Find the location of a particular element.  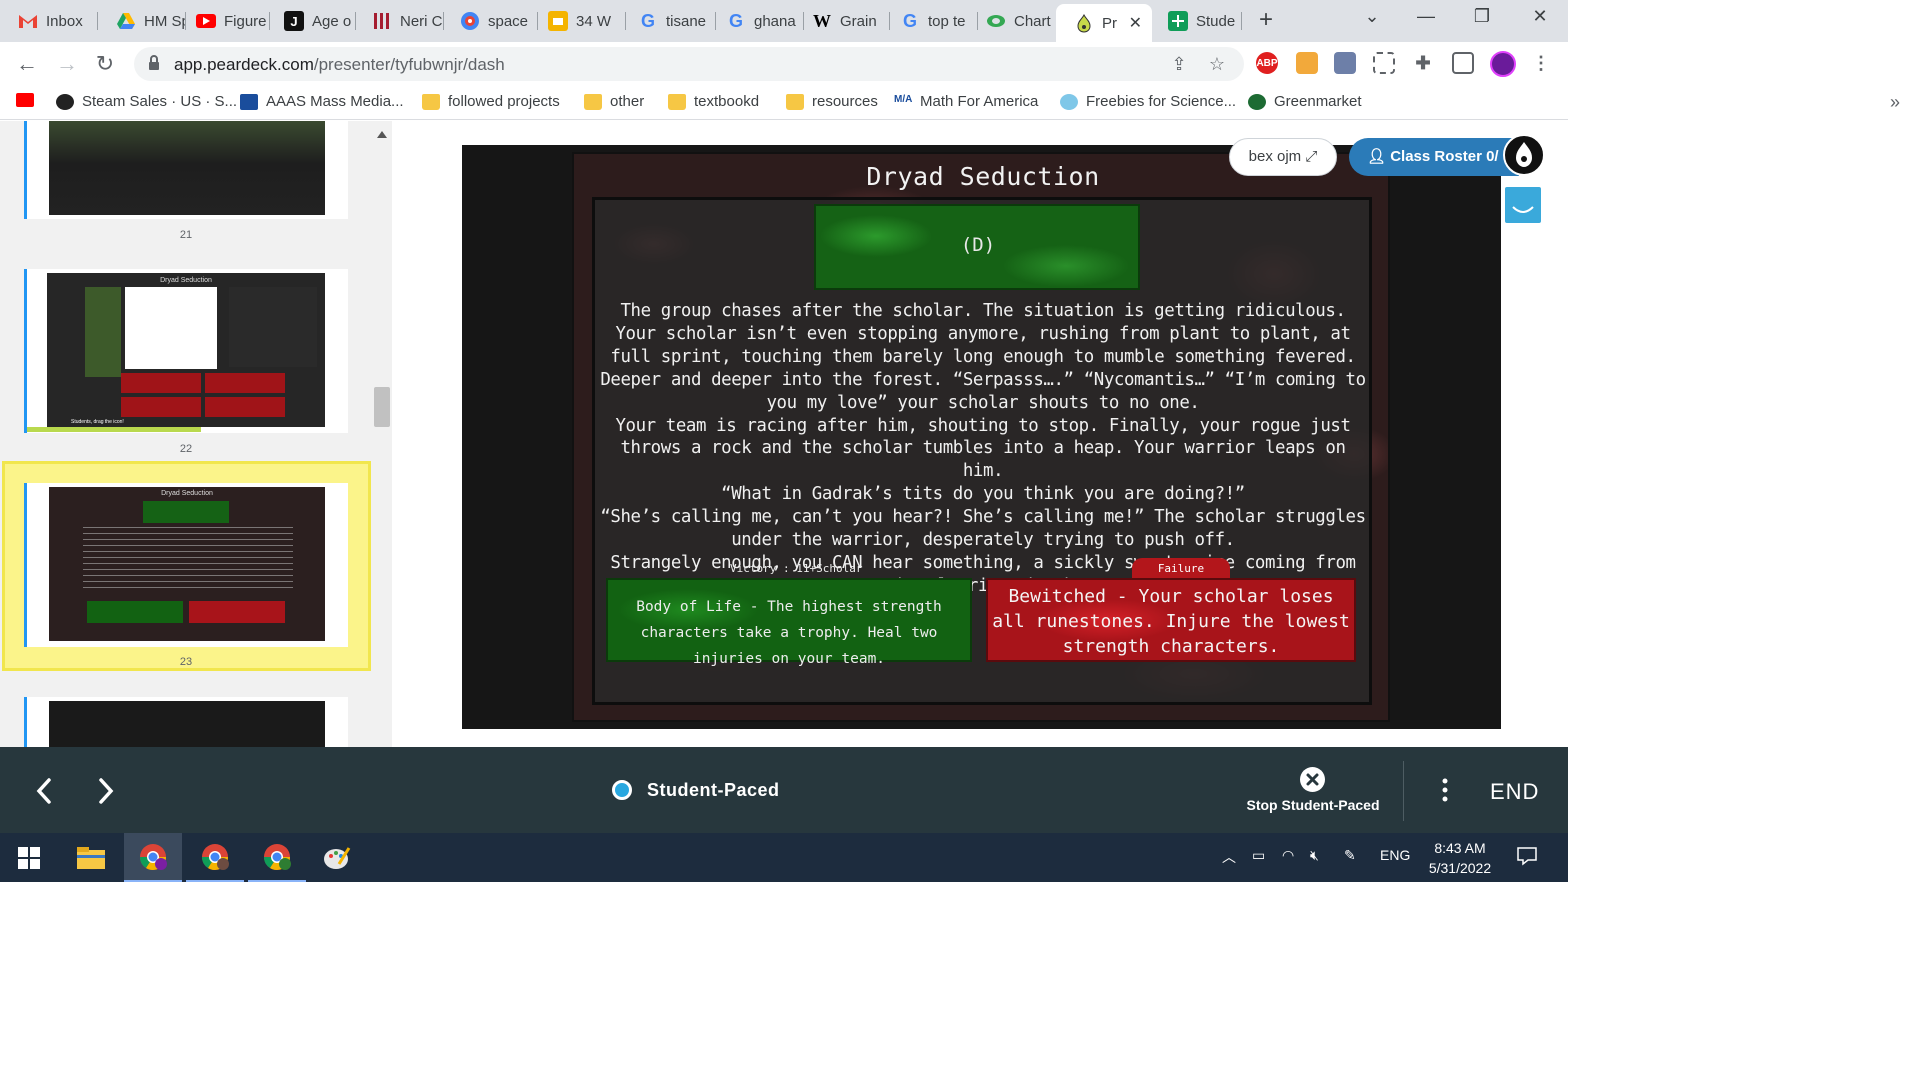

tab-grain: W Grain is located at coordinates (842, 21).